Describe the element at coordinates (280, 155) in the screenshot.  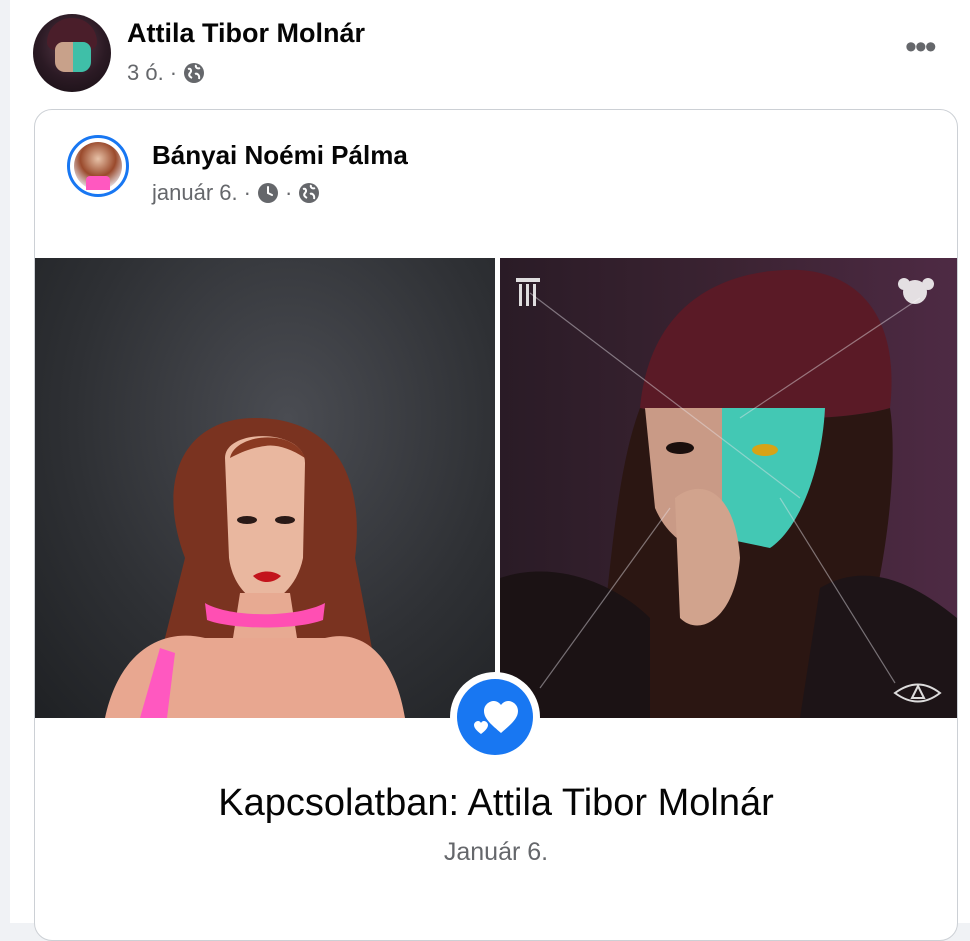
I see `shared-author-name: Bányai Noémi Pálma` at that location.